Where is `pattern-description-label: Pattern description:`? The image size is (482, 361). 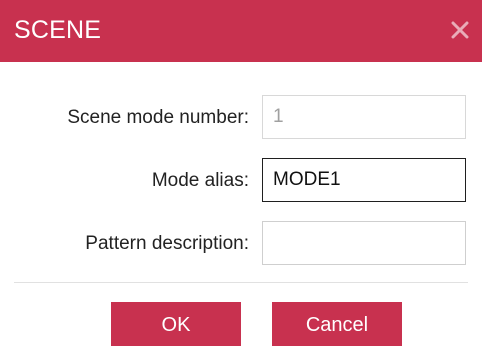
pattern-description-label: Pattern description: is located at coordinates (167, 243).